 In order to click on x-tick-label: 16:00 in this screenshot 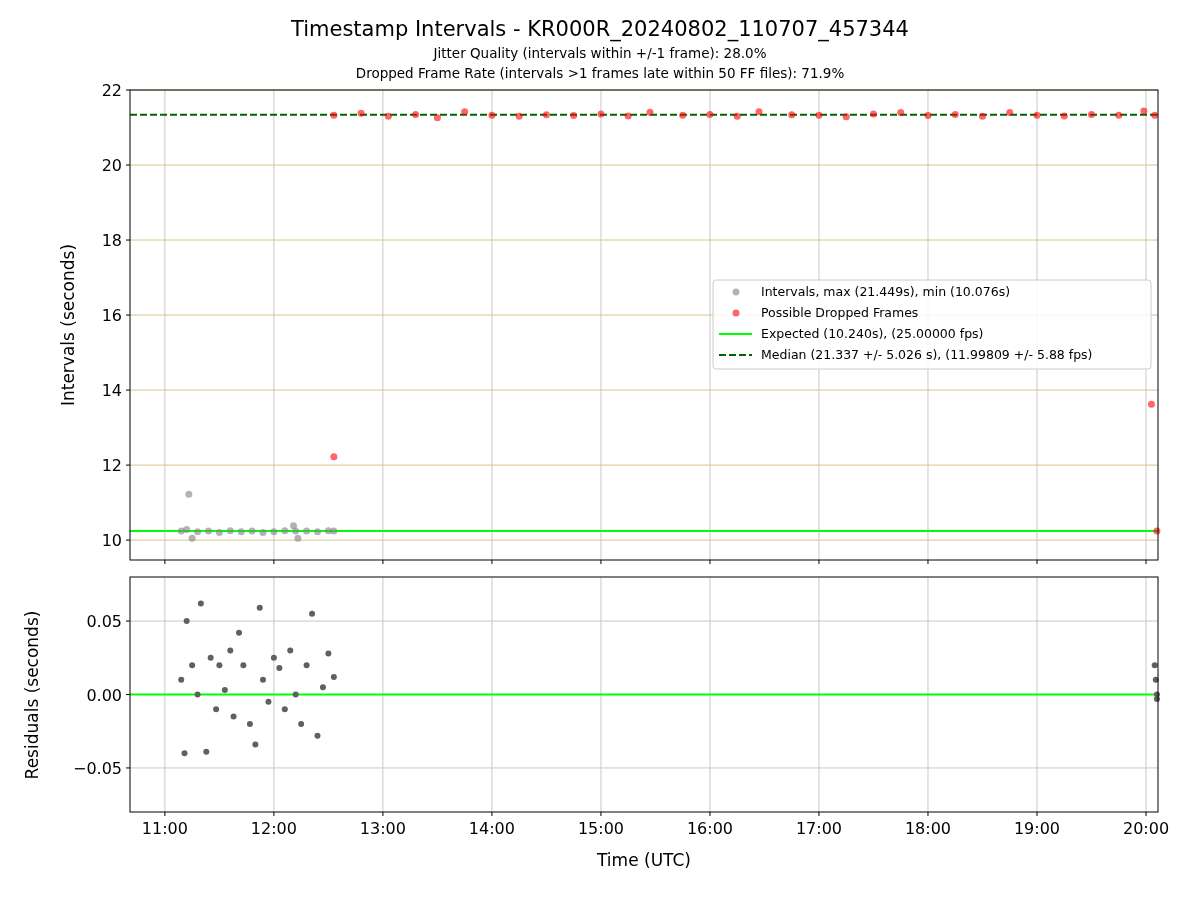, I will do `click(709, 828)`.